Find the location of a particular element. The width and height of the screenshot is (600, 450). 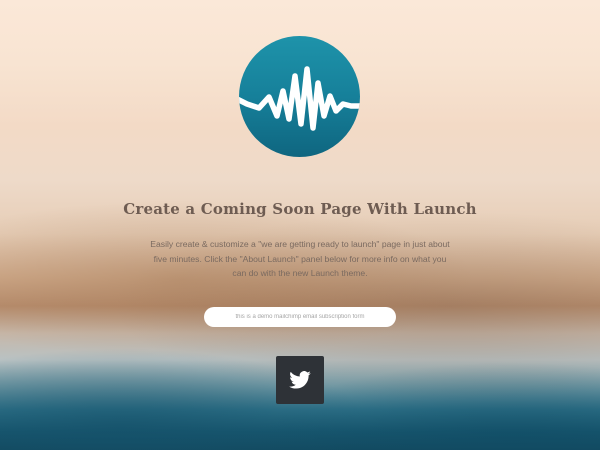

twitter-icon is located at coordinates (300, 380).